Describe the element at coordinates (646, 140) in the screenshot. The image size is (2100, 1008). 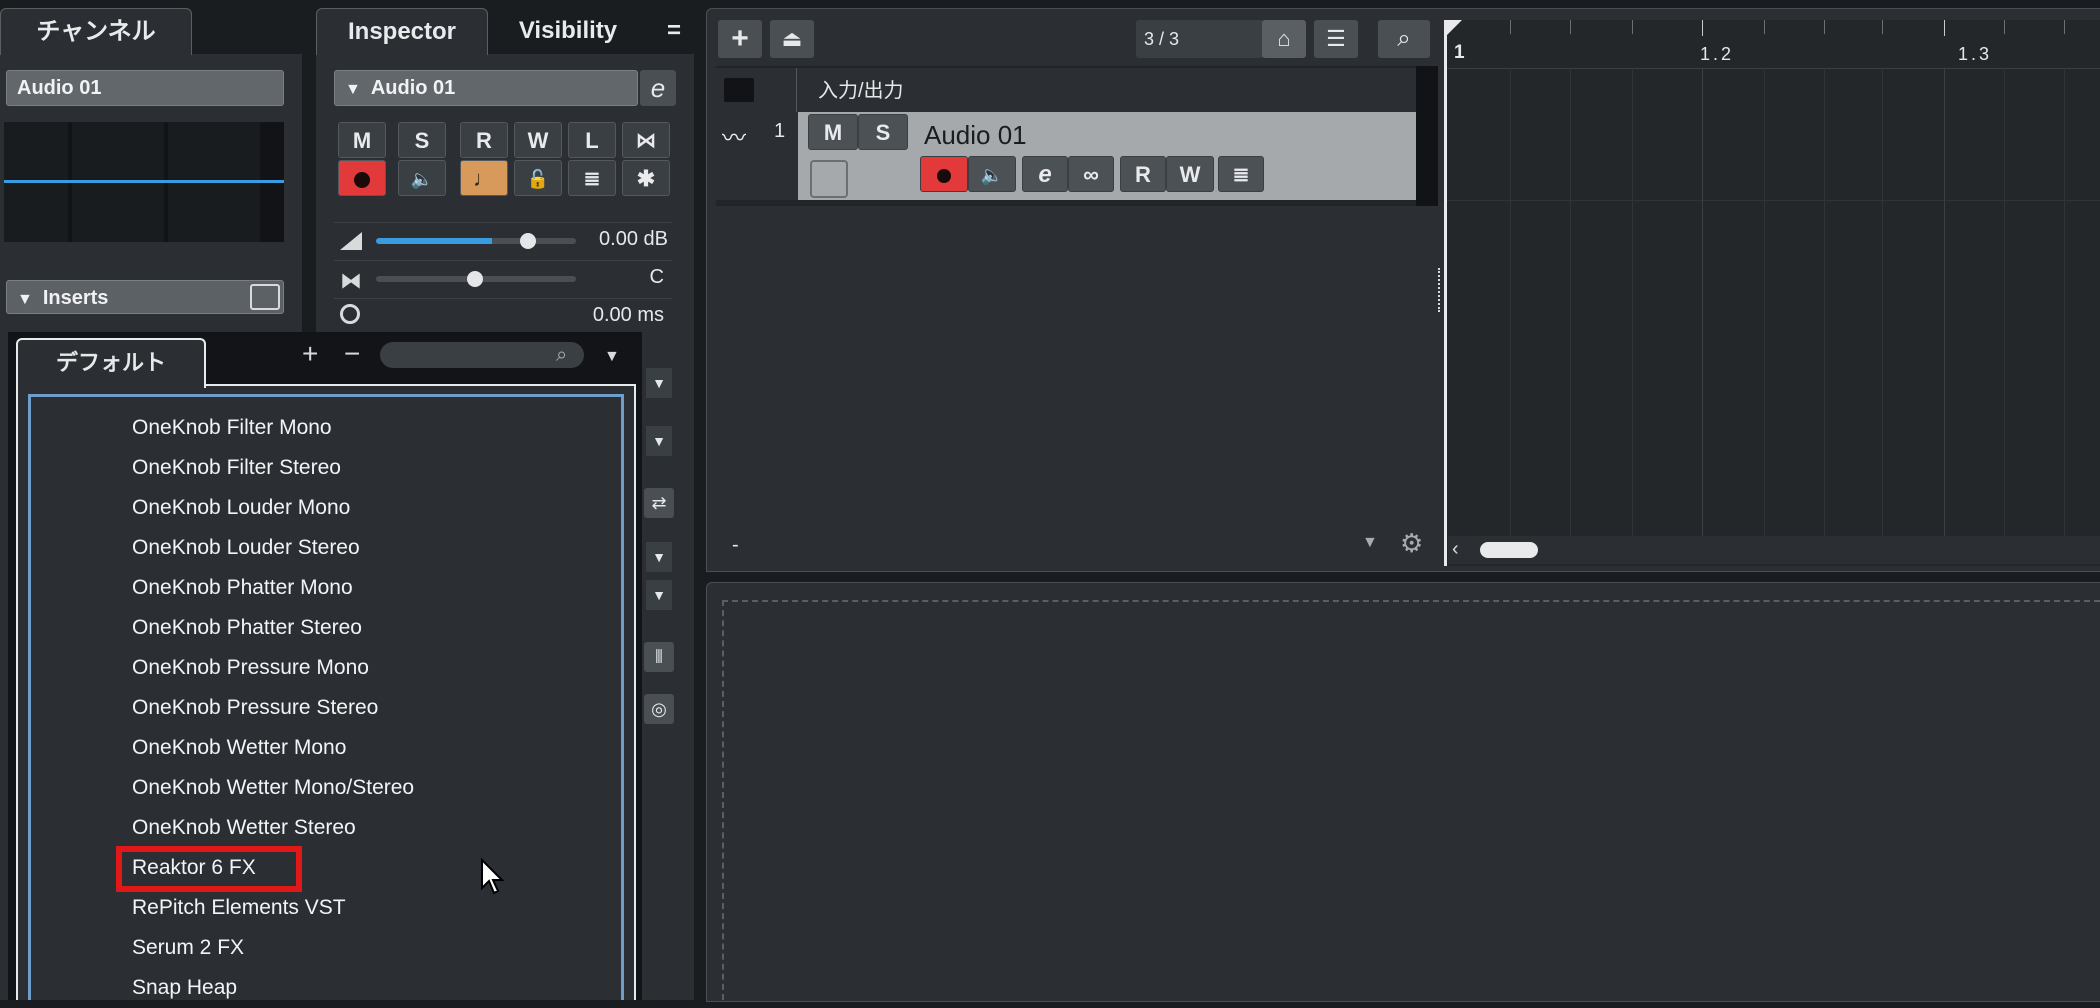
I see `freeze-icon: ⋈` at that location.